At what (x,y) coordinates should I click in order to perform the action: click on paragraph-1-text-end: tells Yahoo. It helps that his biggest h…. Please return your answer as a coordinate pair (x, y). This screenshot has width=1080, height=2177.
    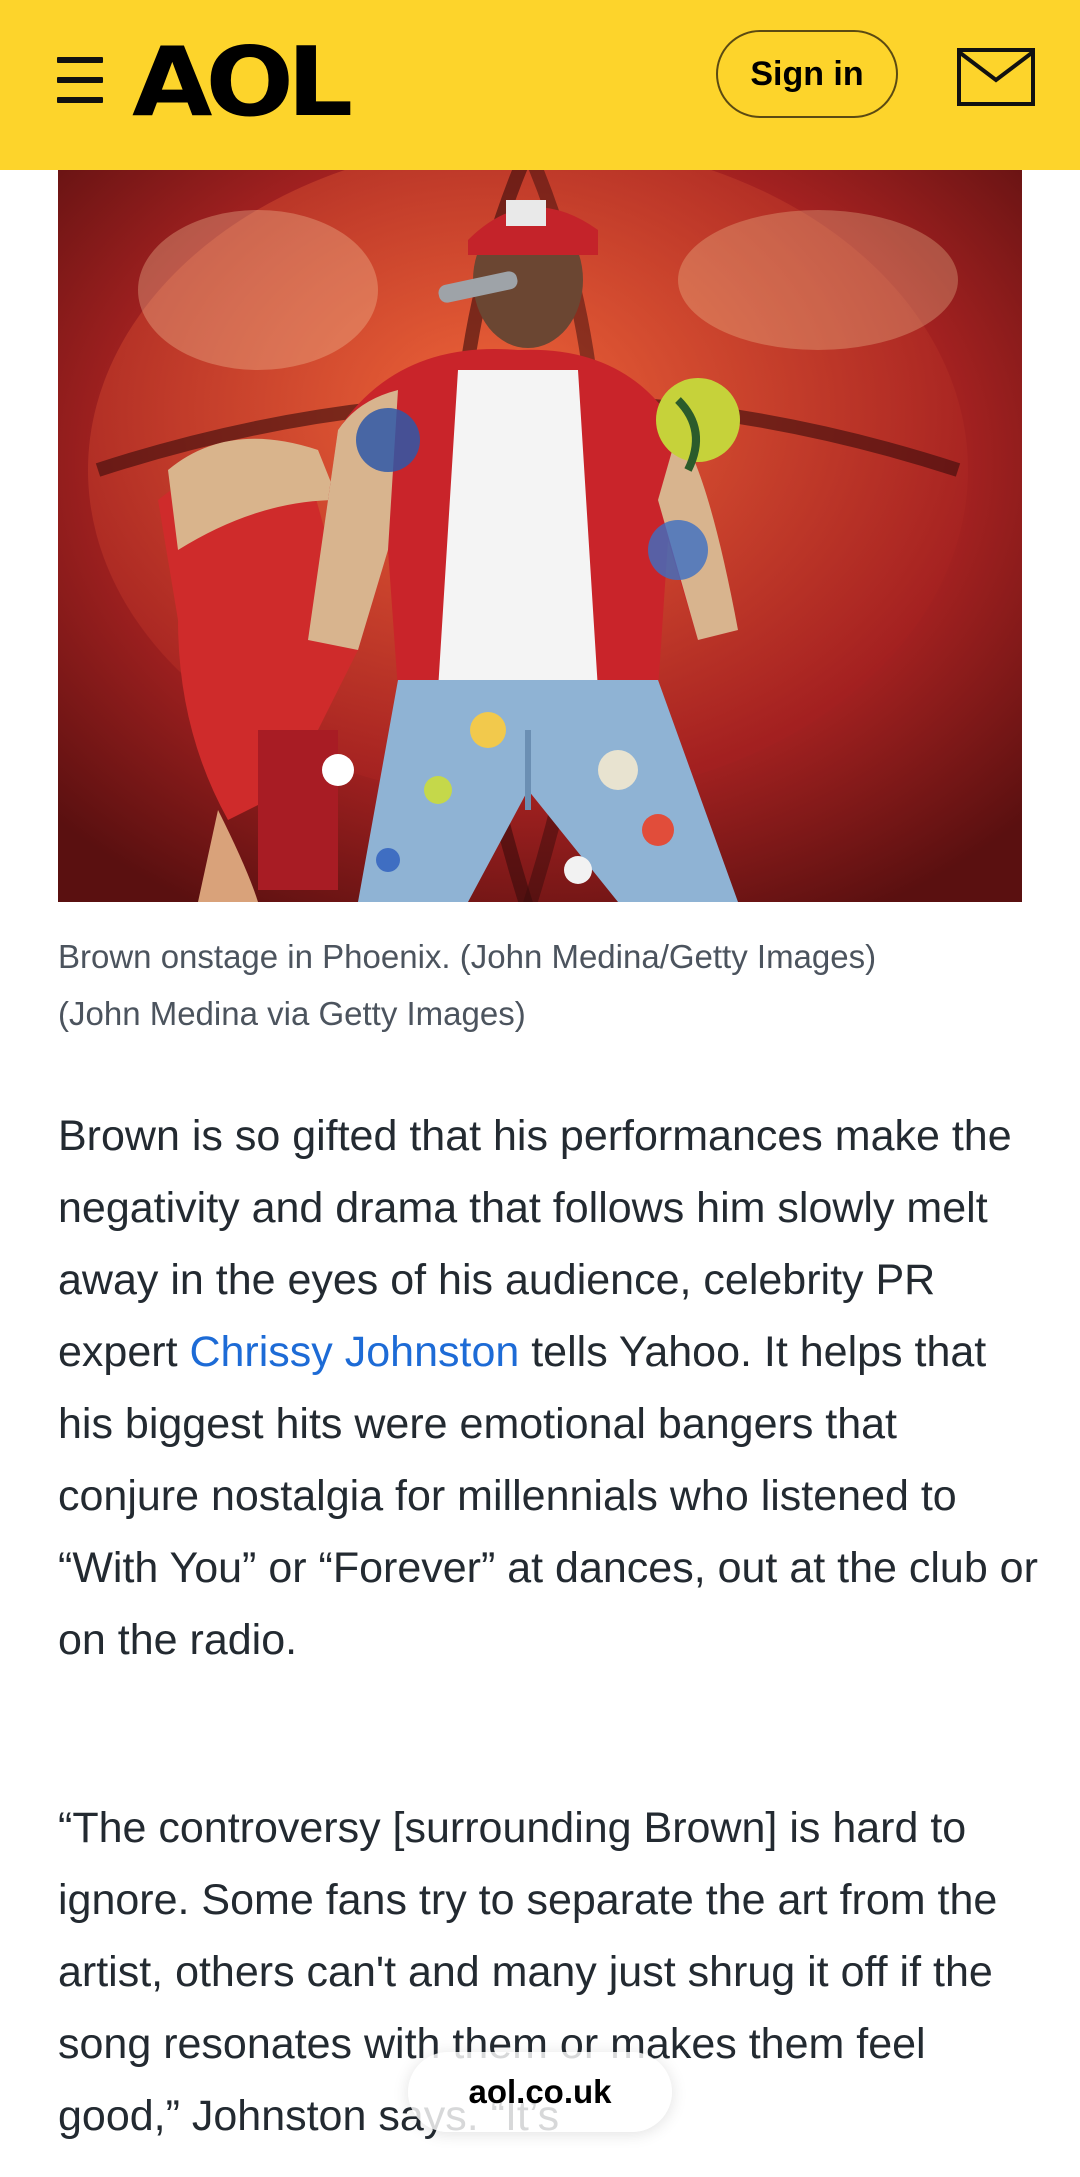
    Looking at the image, I should click on (548, 1496).